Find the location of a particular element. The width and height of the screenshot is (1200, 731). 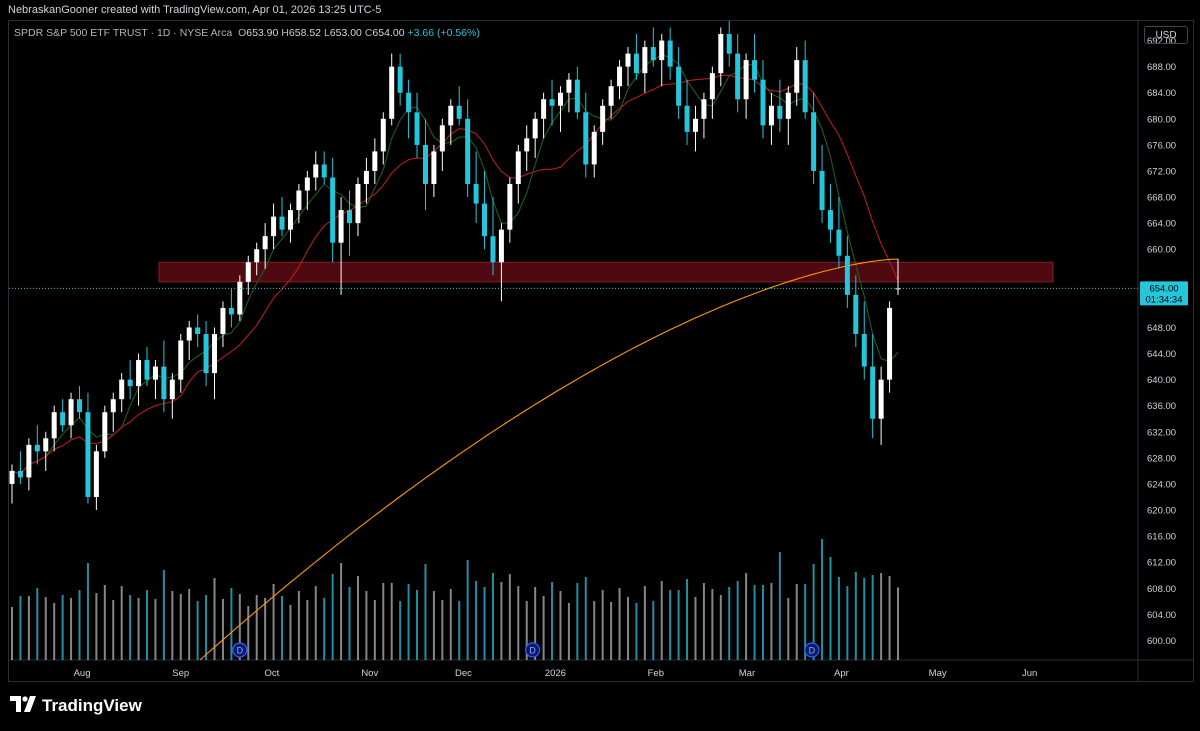

currency-button: USD is located at coordinates (1166, 35).